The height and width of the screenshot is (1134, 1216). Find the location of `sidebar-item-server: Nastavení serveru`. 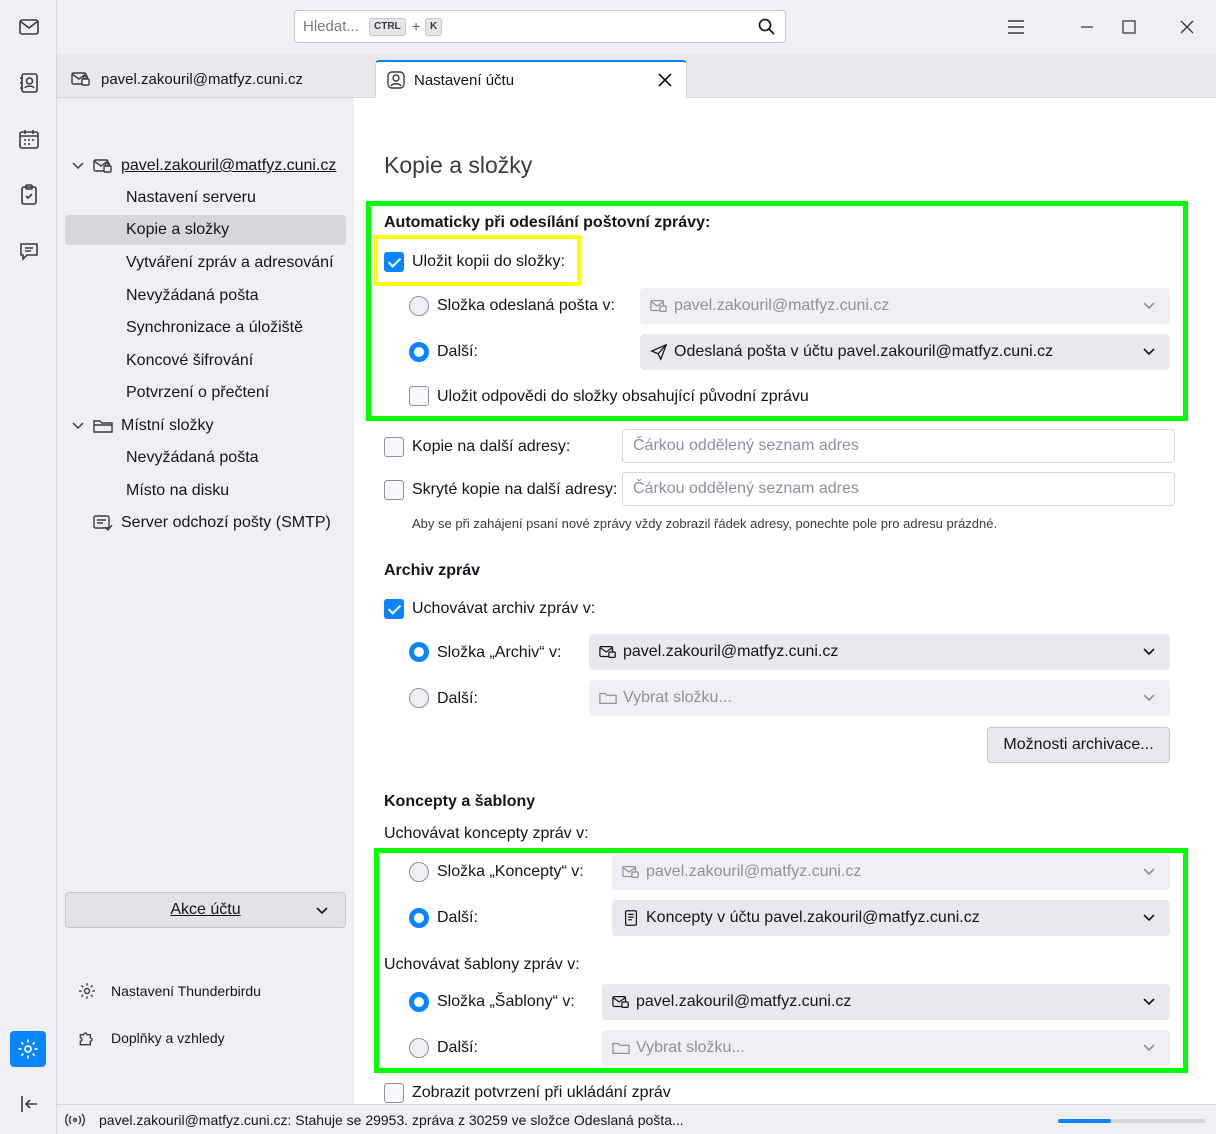

sidebar-item-server: Nastavení serveru is located at coordinates (191, 198).